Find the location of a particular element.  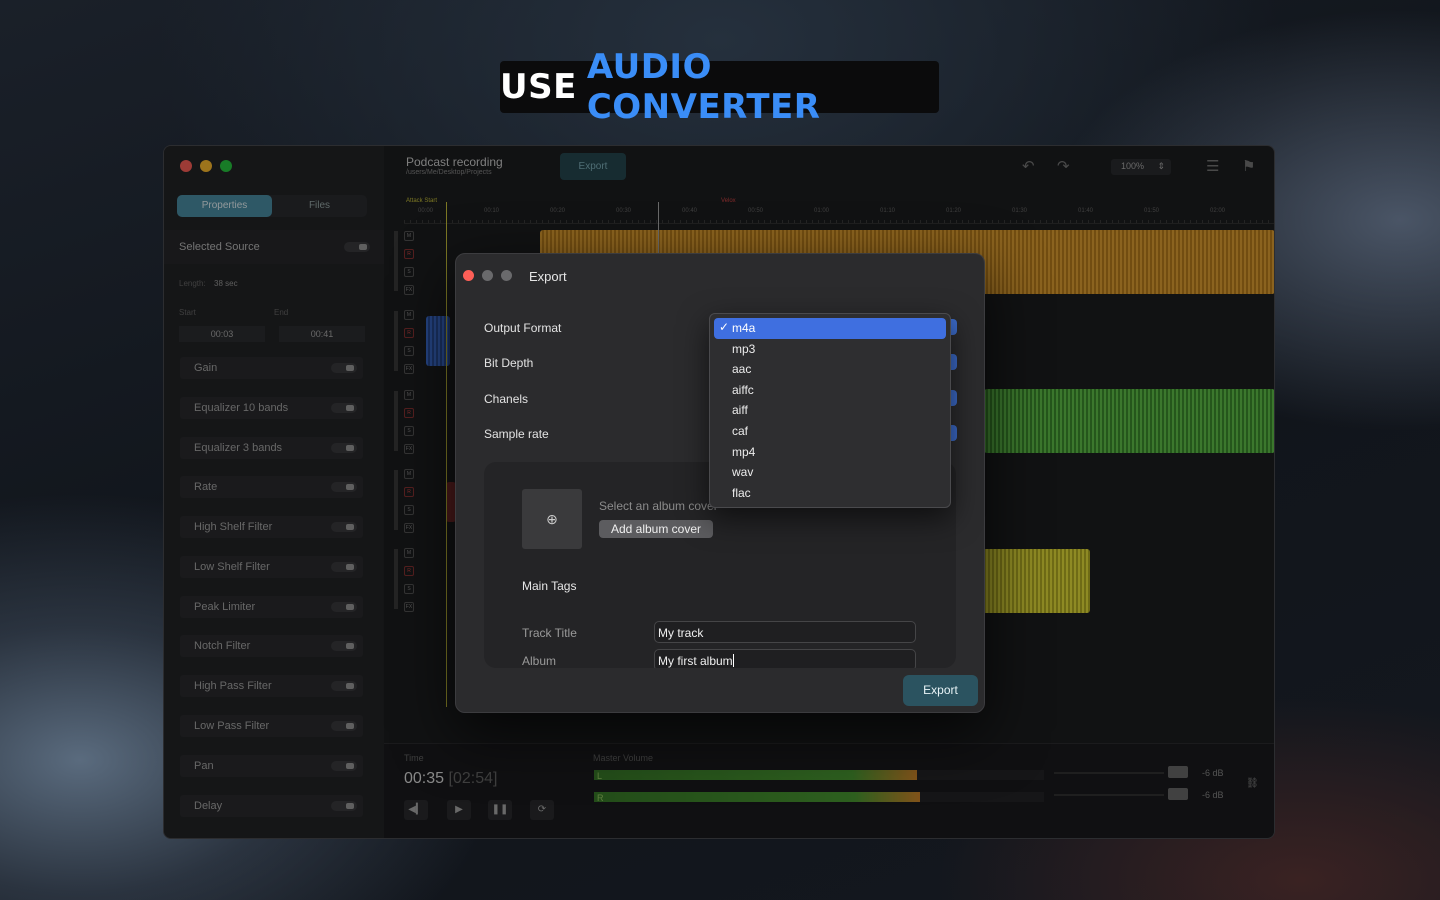

format-option-aiffc: aiffc is located at coordinates (830, 390).